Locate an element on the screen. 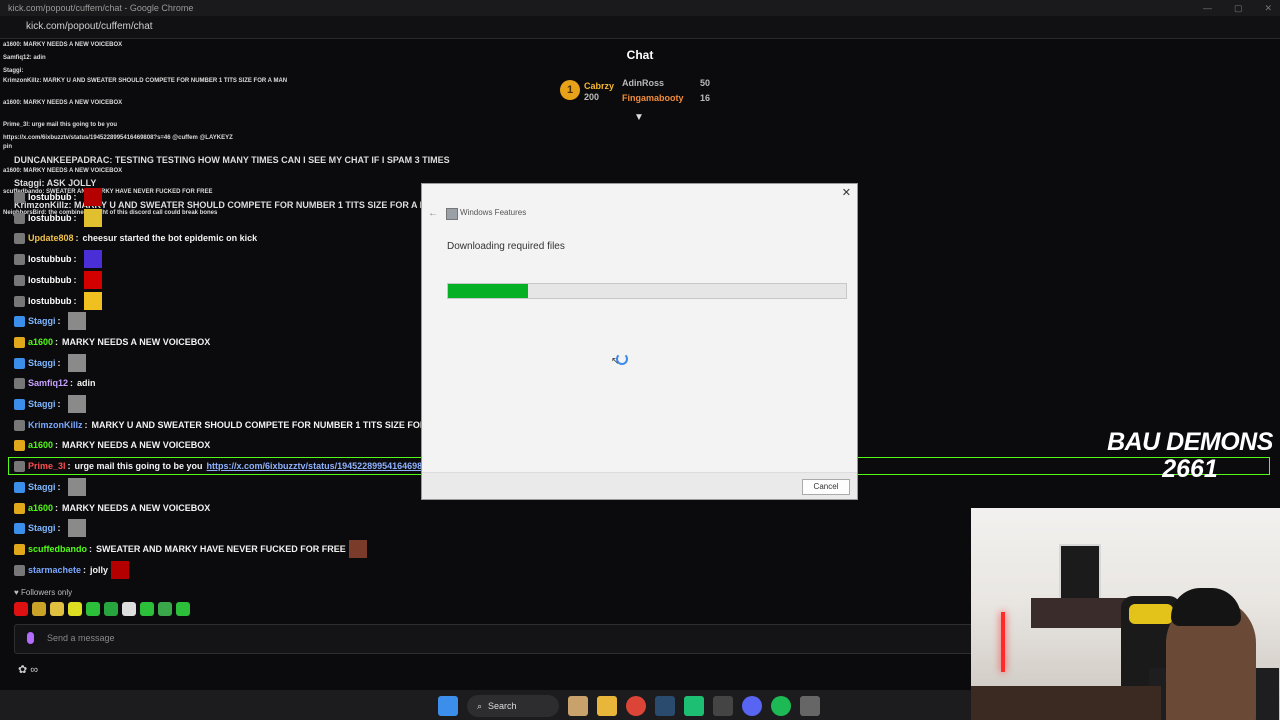 This screenshot has width=1280, height=720. chat-username: scuffedbando is located at coordinates (57, 549).